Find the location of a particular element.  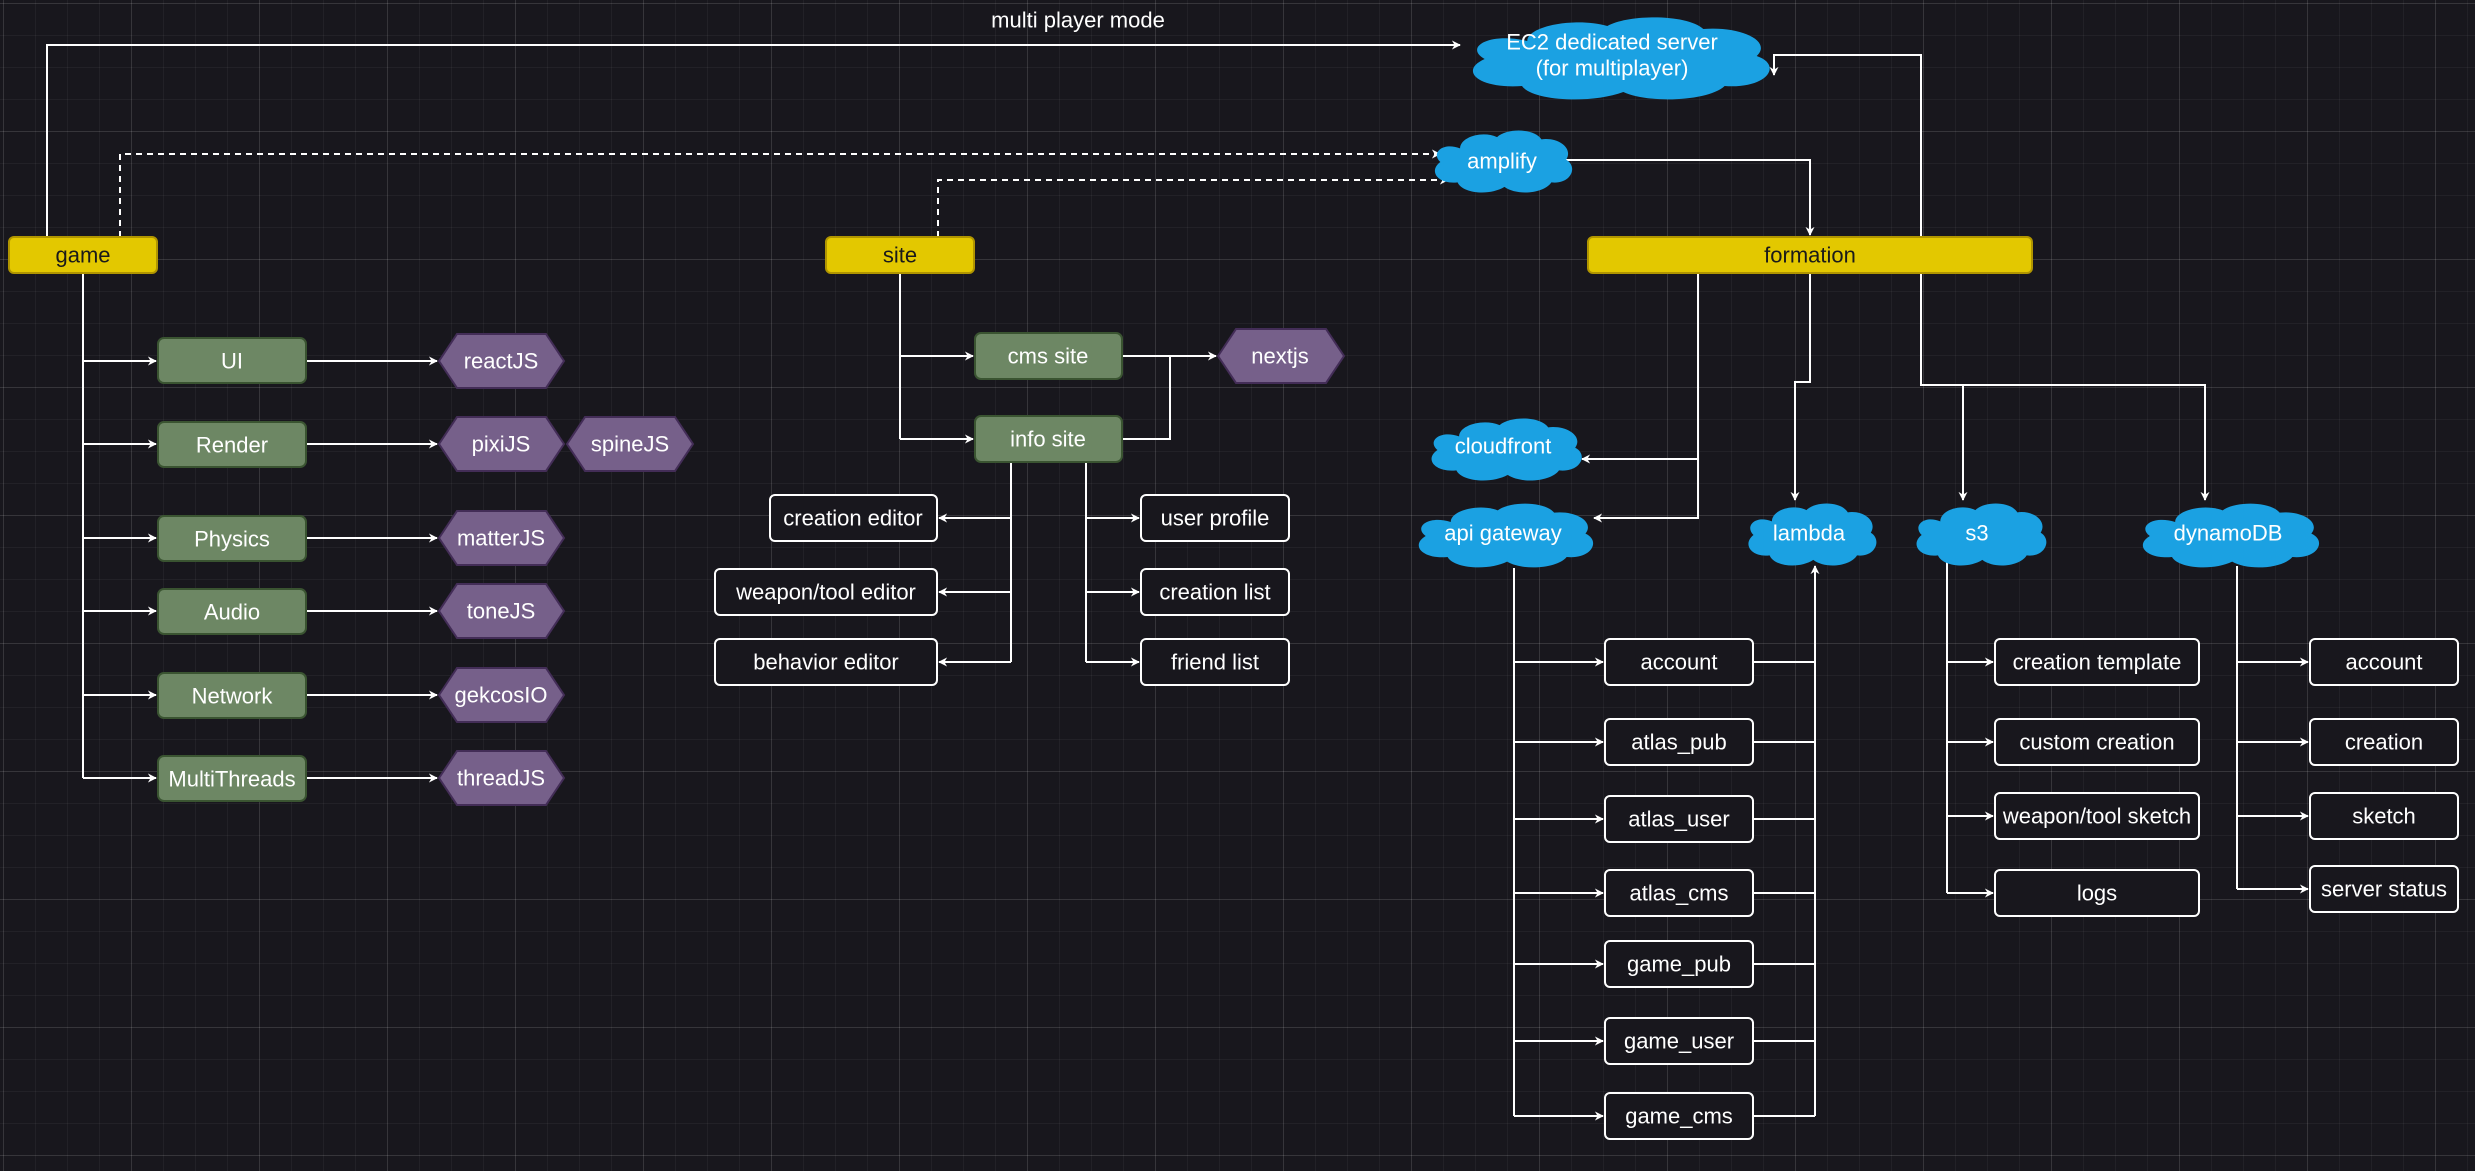

api-gateway-cloud: api gateway is located at coordinates (1506, 535).